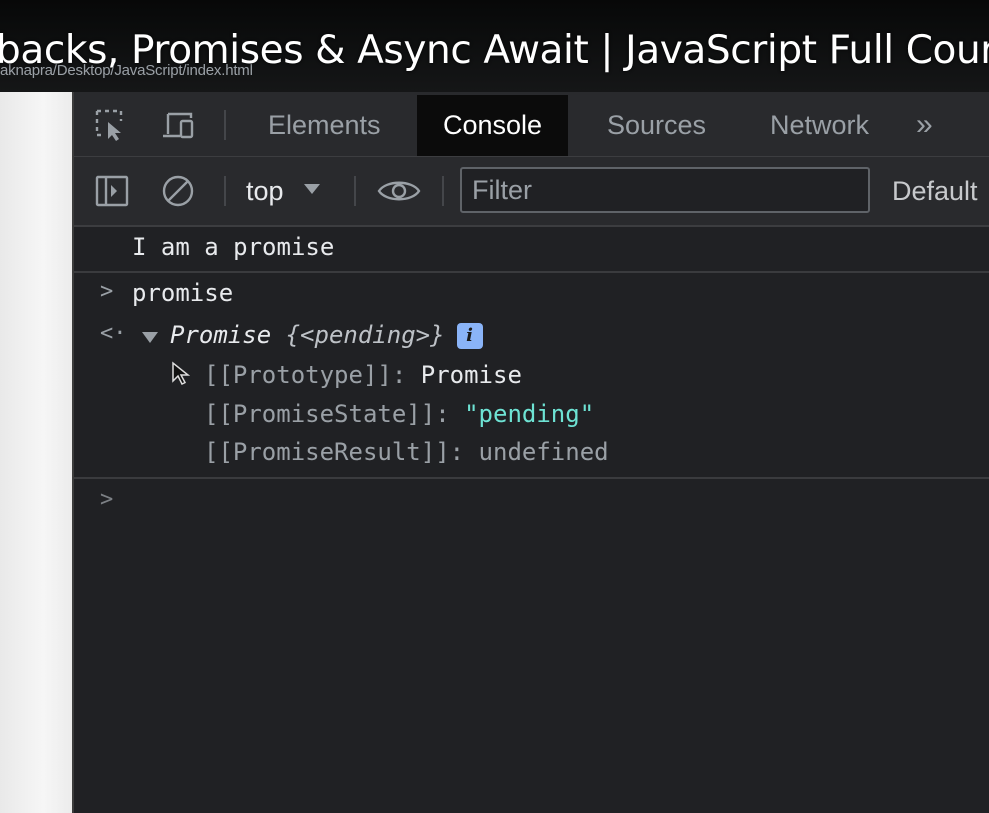 Image resolution: width=989 pixels, height=813 pixels. I want to click on expand-triangle-icon, so click(150, 337).